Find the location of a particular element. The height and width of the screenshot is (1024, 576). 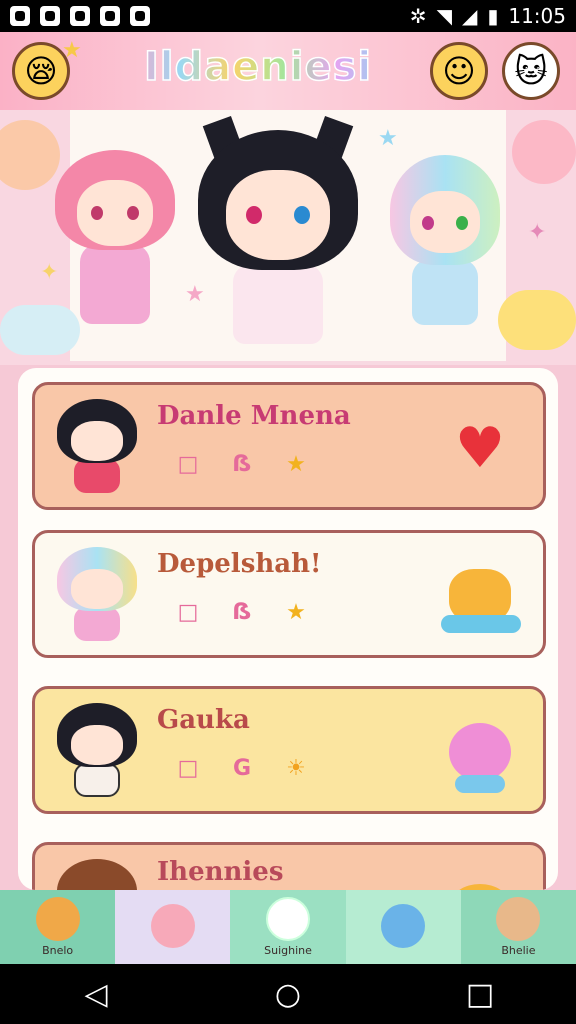

star-deco-icon: ✦ is located at coordinates (49, 272).